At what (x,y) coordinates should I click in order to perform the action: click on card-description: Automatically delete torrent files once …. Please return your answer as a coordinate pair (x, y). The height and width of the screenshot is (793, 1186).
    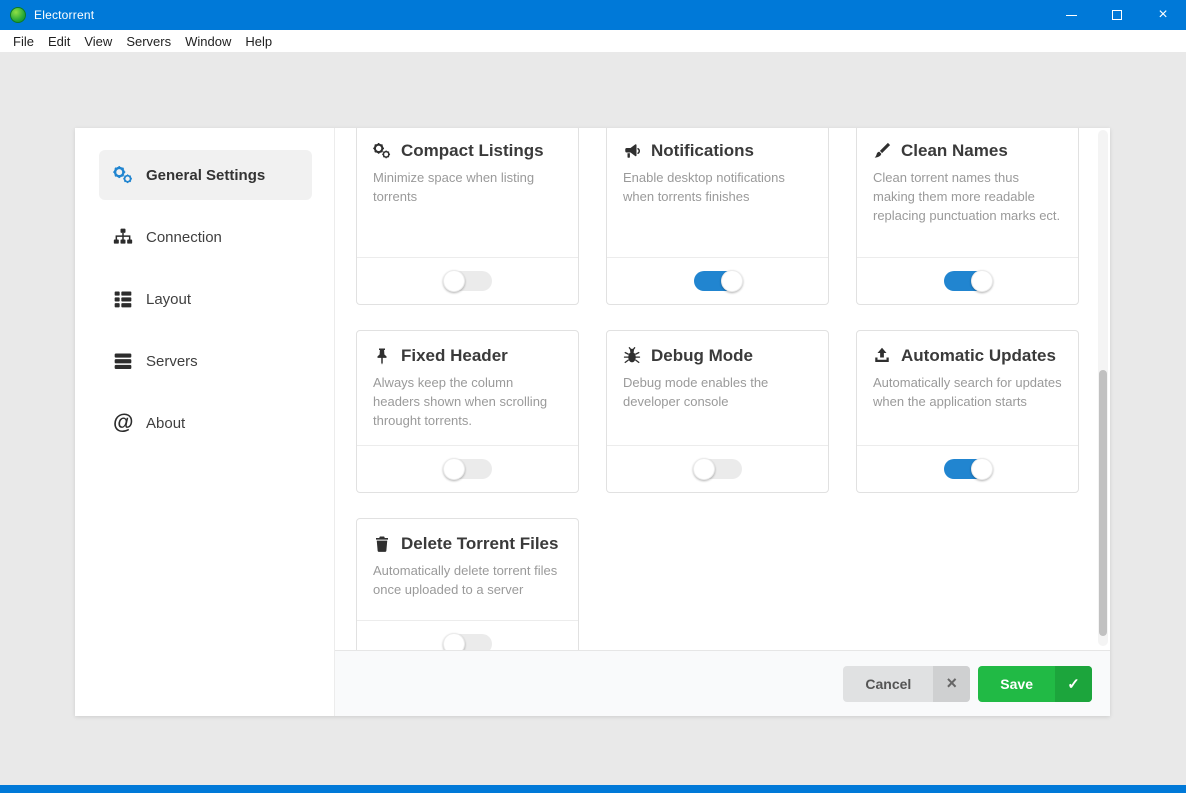
    Looking at the image, I should click on (465, 580).